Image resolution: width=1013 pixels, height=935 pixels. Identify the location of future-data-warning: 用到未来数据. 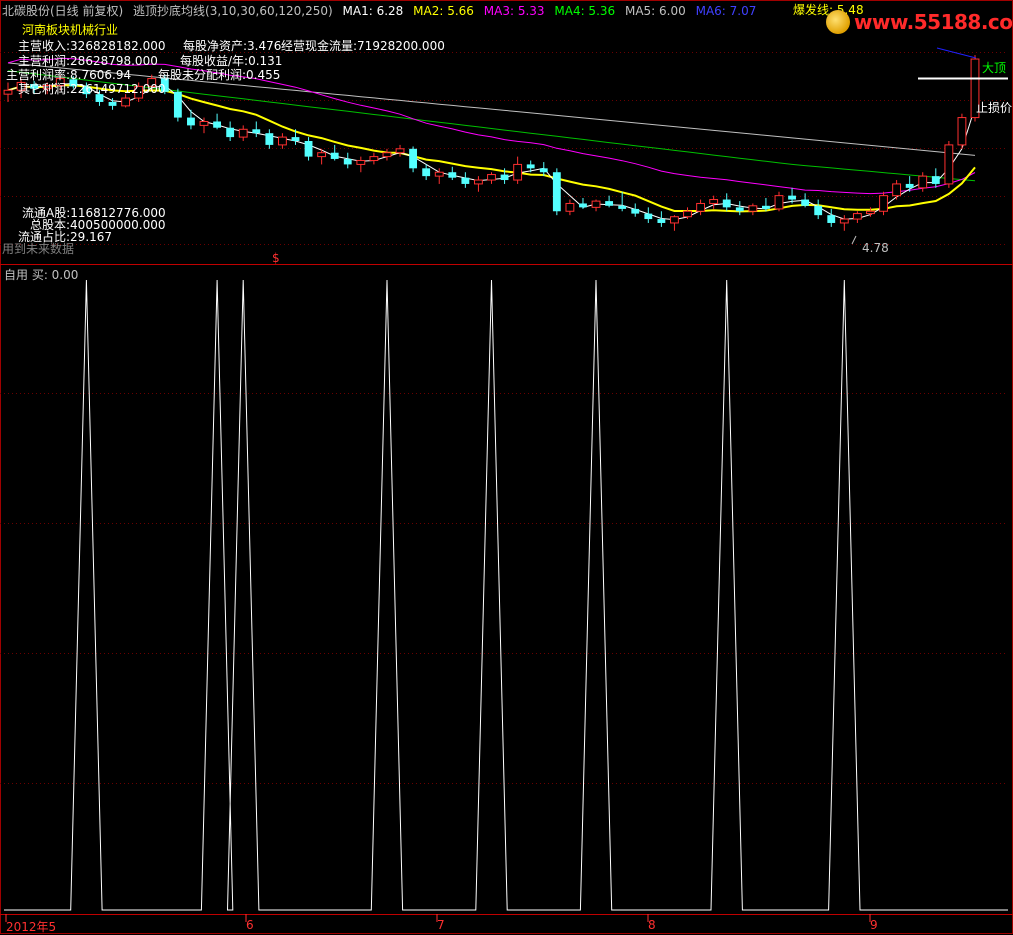
(38, 249).